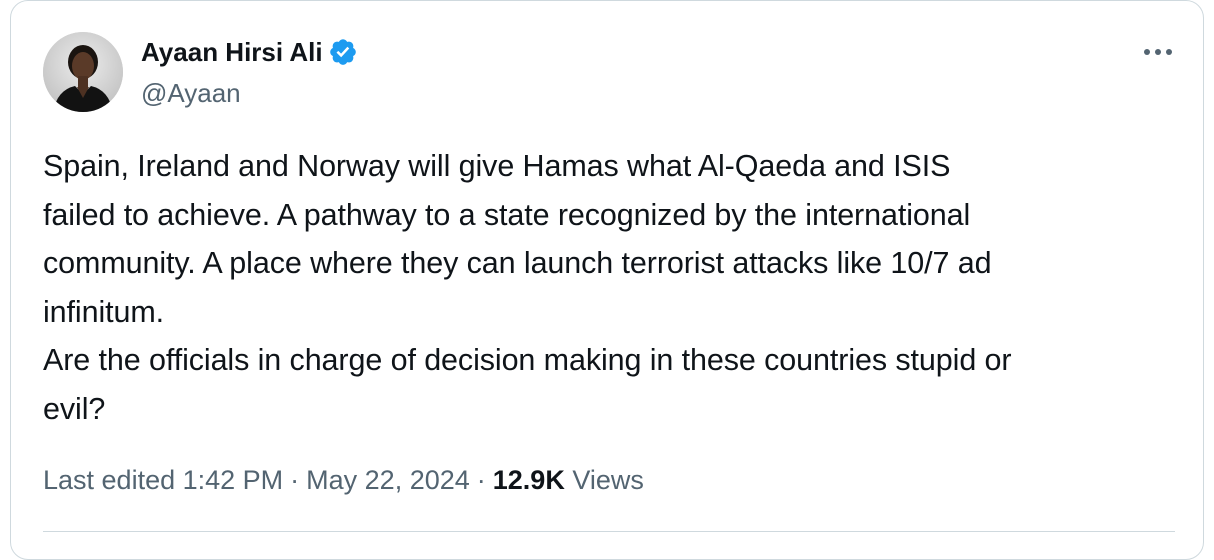  Describe the element at coordinates (388, 480) in the screenshot. I see `tweet-date-link: May 22, 2024` at that location.